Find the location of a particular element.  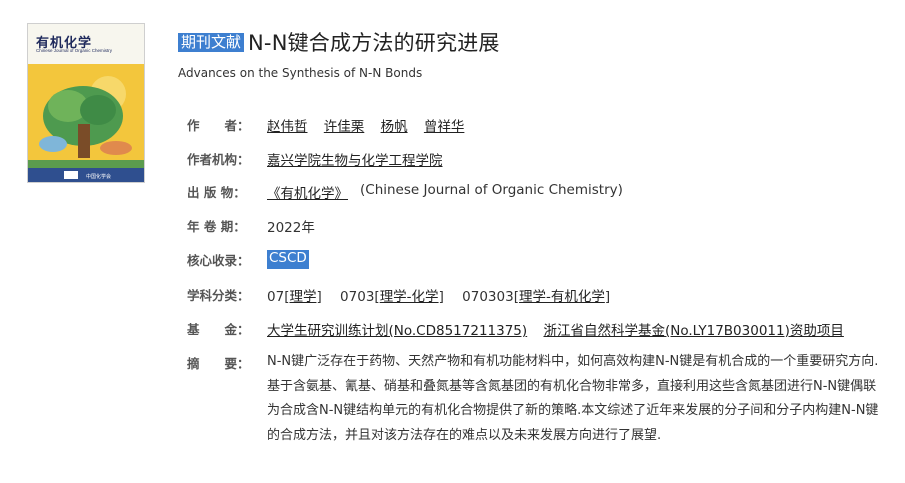

publication-link: 《有机化学》 is located at coordinates (307, 192).